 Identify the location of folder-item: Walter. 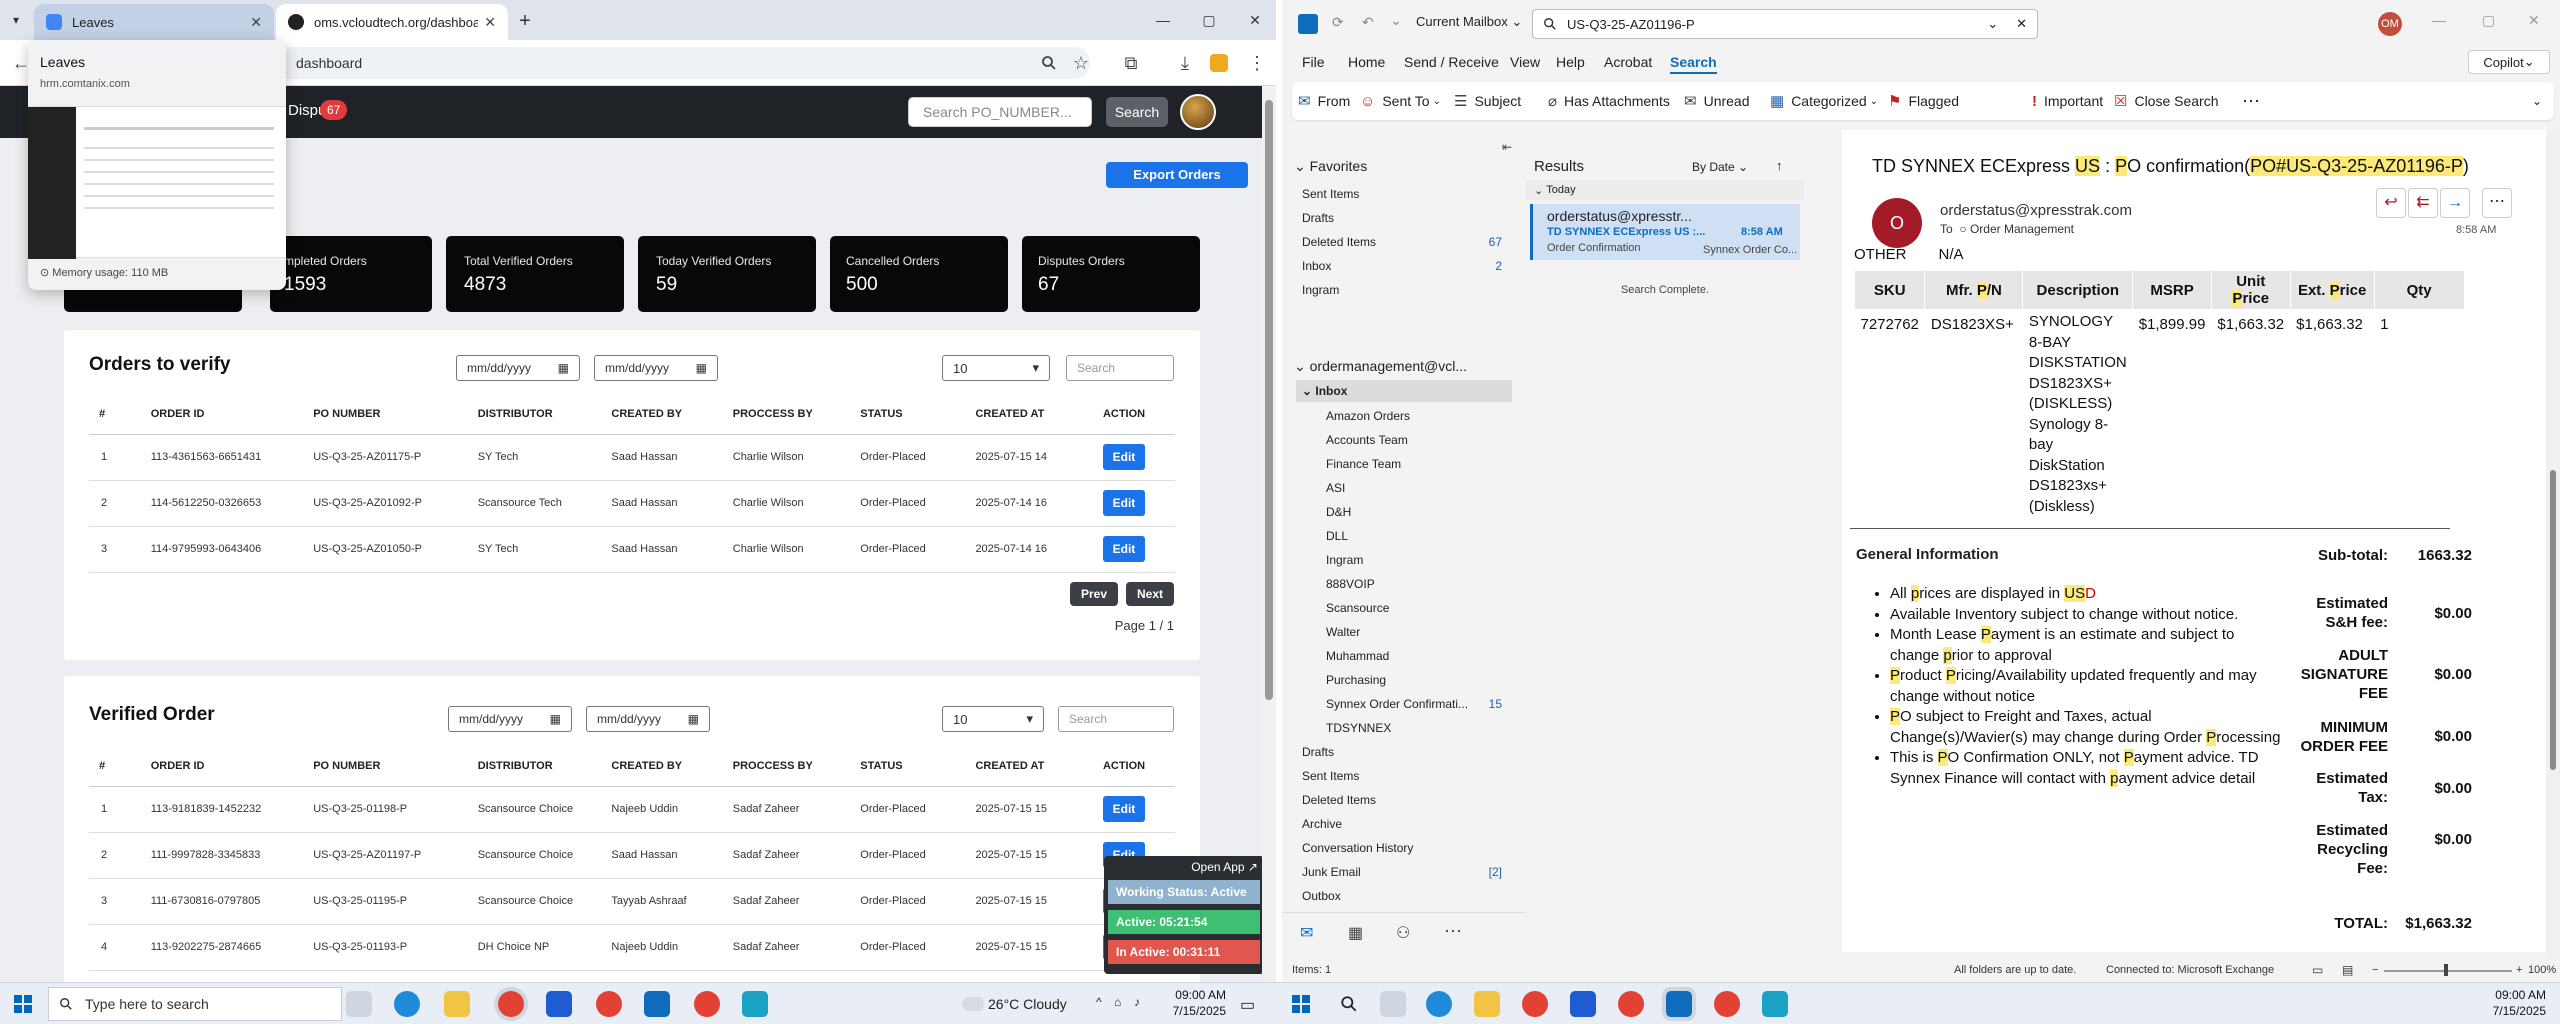
(1404, 632).